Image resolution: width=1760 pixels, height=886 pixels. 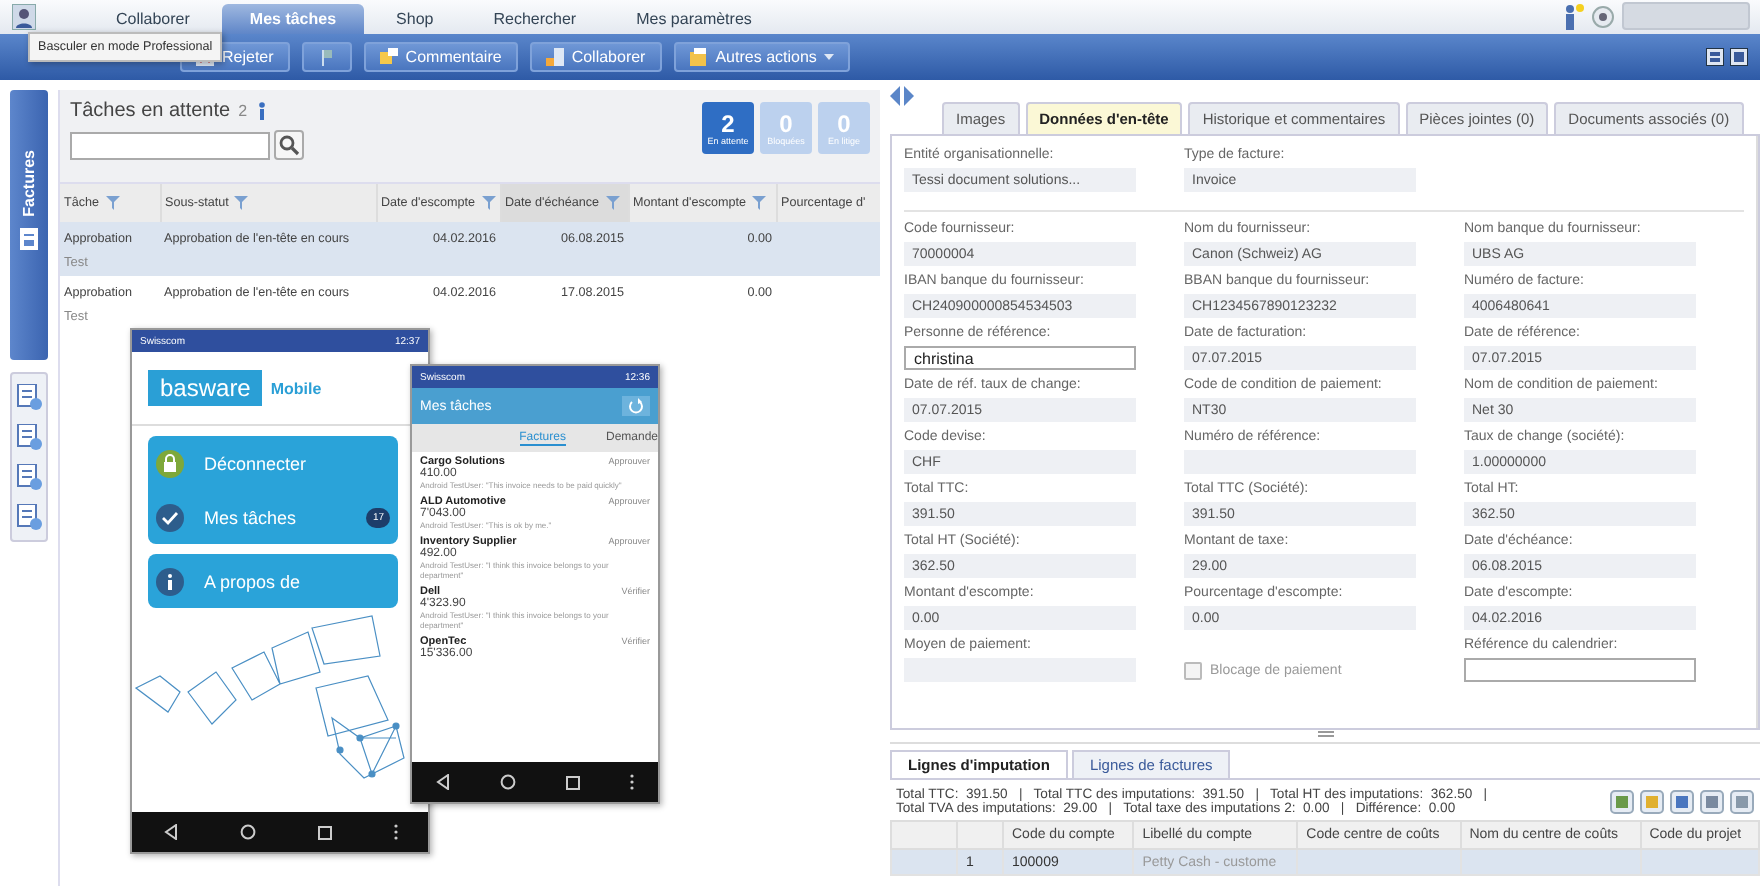 What do you see at coordinates (153, 19) in the screenshot?
I see `nav-tab: Collaborer` at bounding box center [153, 19].